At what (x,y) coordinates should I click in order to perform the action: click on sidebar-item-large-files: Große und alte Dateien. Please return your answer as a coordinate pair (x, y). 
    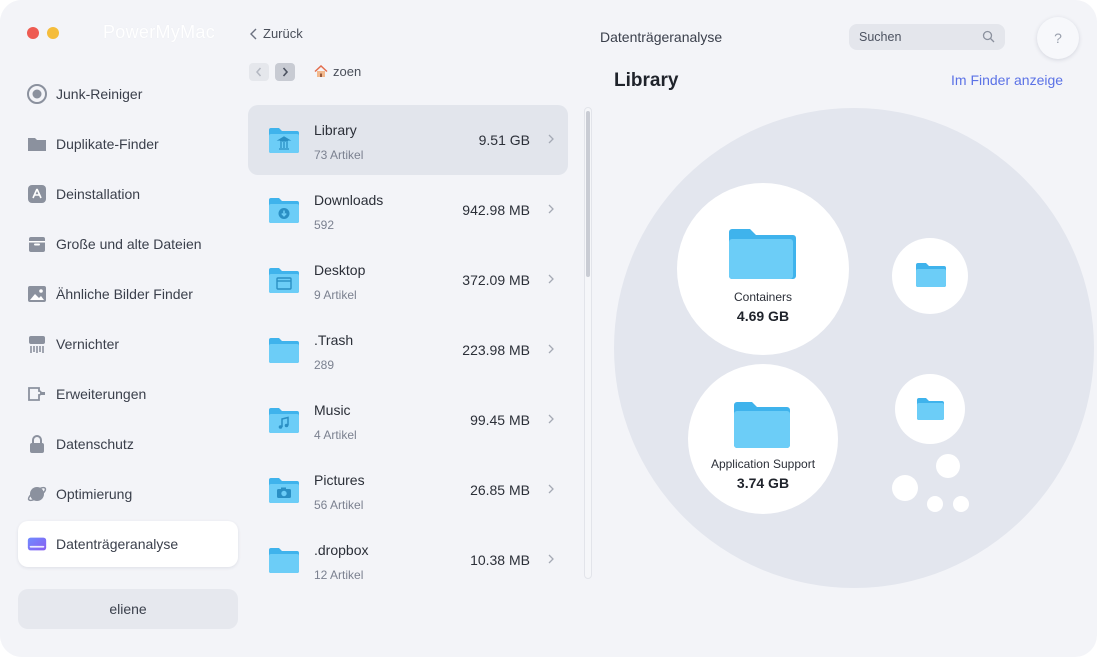
    Looking at the image, I should click on (128, 244).